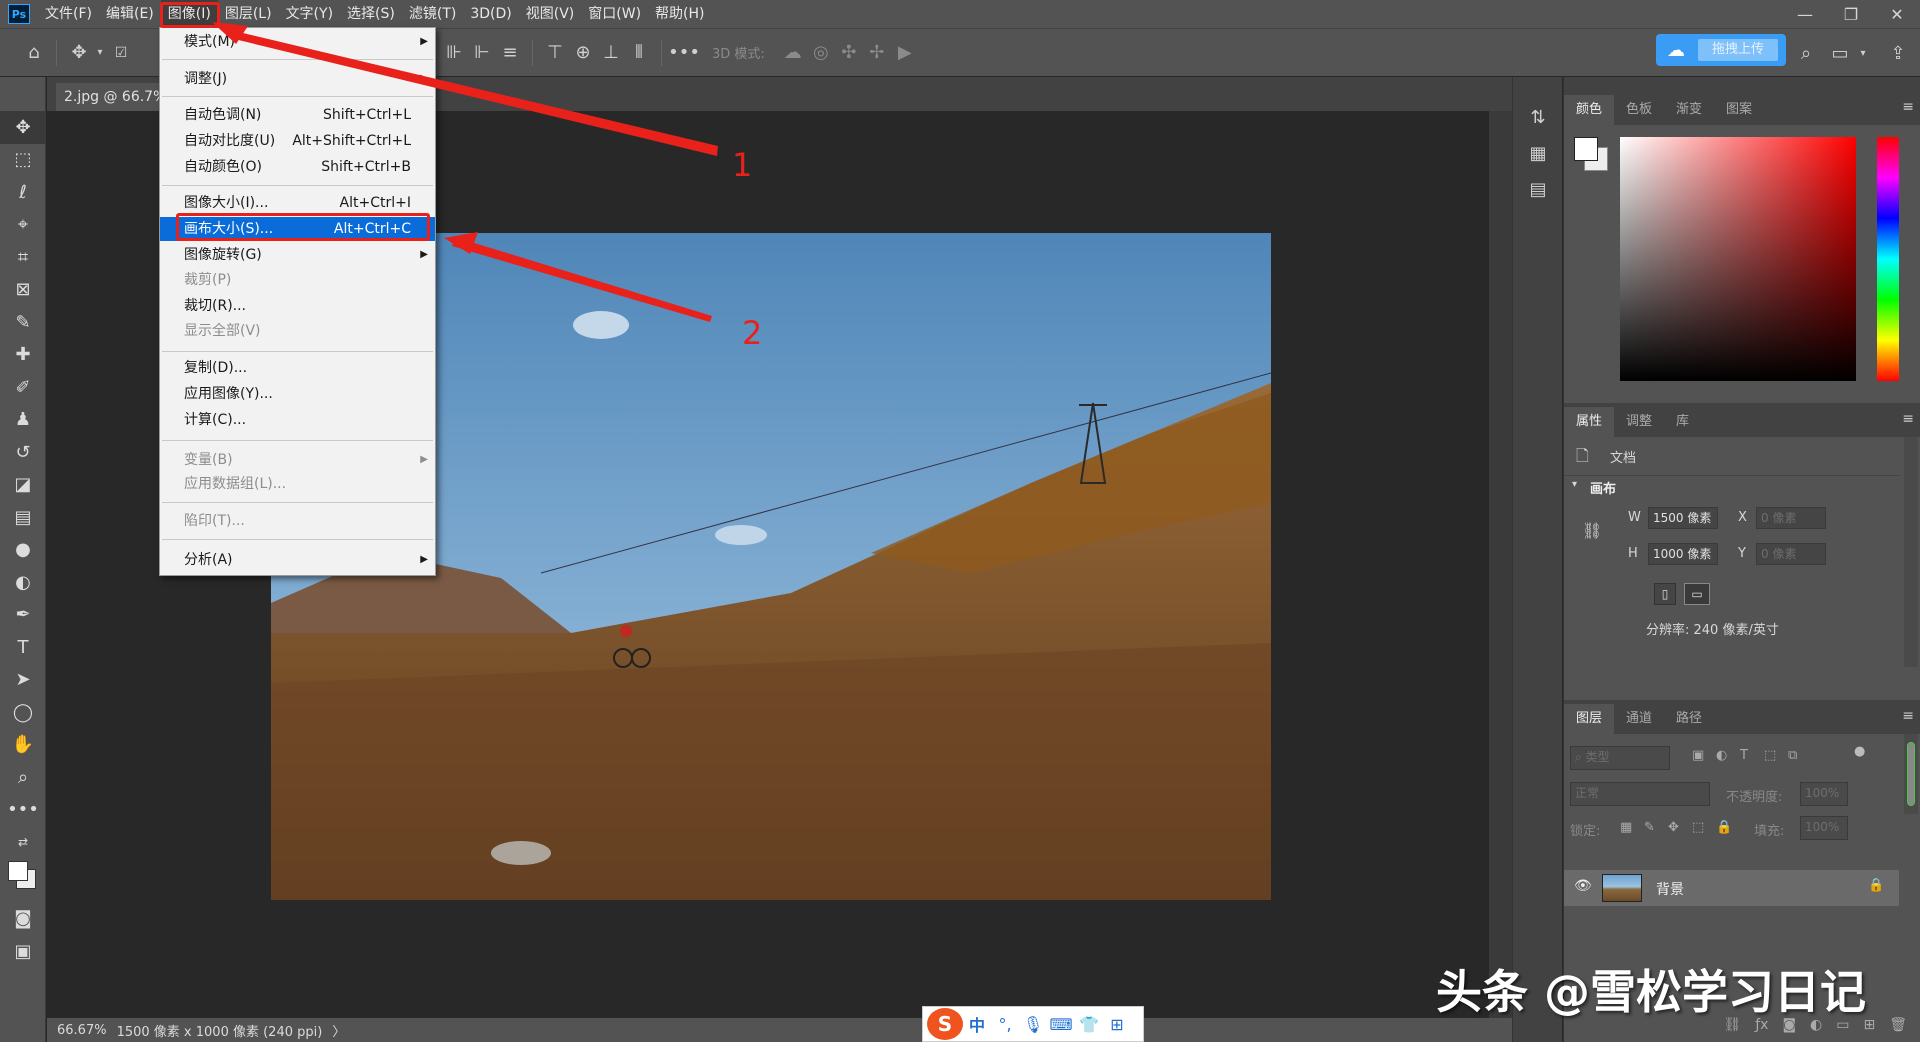  Describe the element at coordinates (1651, 992) in the screenshot. I see `watermark: 头条 @雪松学习日记` at that location.